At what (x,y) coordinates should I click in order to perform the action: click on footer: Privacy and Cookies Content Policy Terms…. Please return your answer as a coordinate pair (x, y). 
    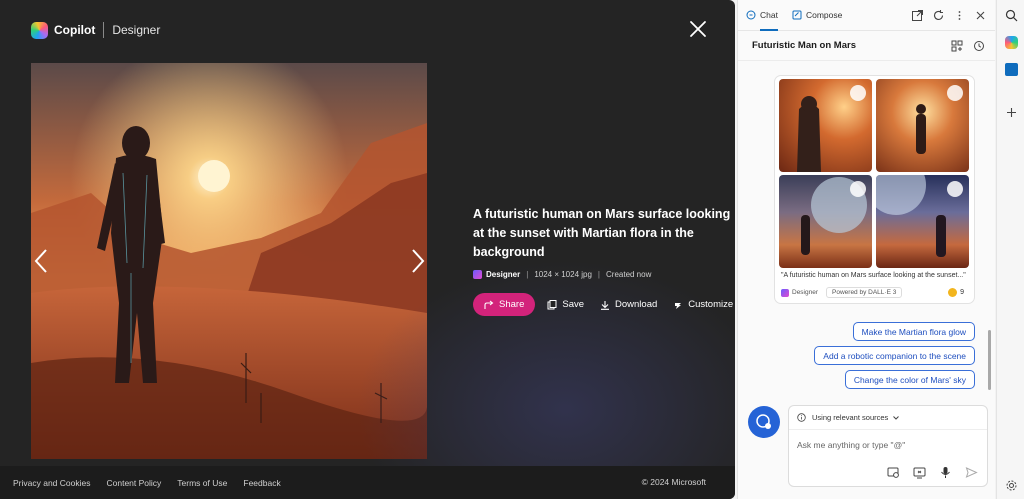
    Looking at the image, I should click on (367, 482).